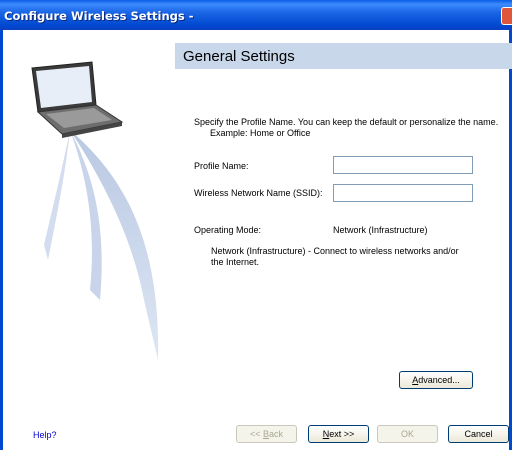 The height and width of the screenshot is (450, 512). I want to click on ssid-label: Wireless Network Name (SSID):, so click(258, 193).